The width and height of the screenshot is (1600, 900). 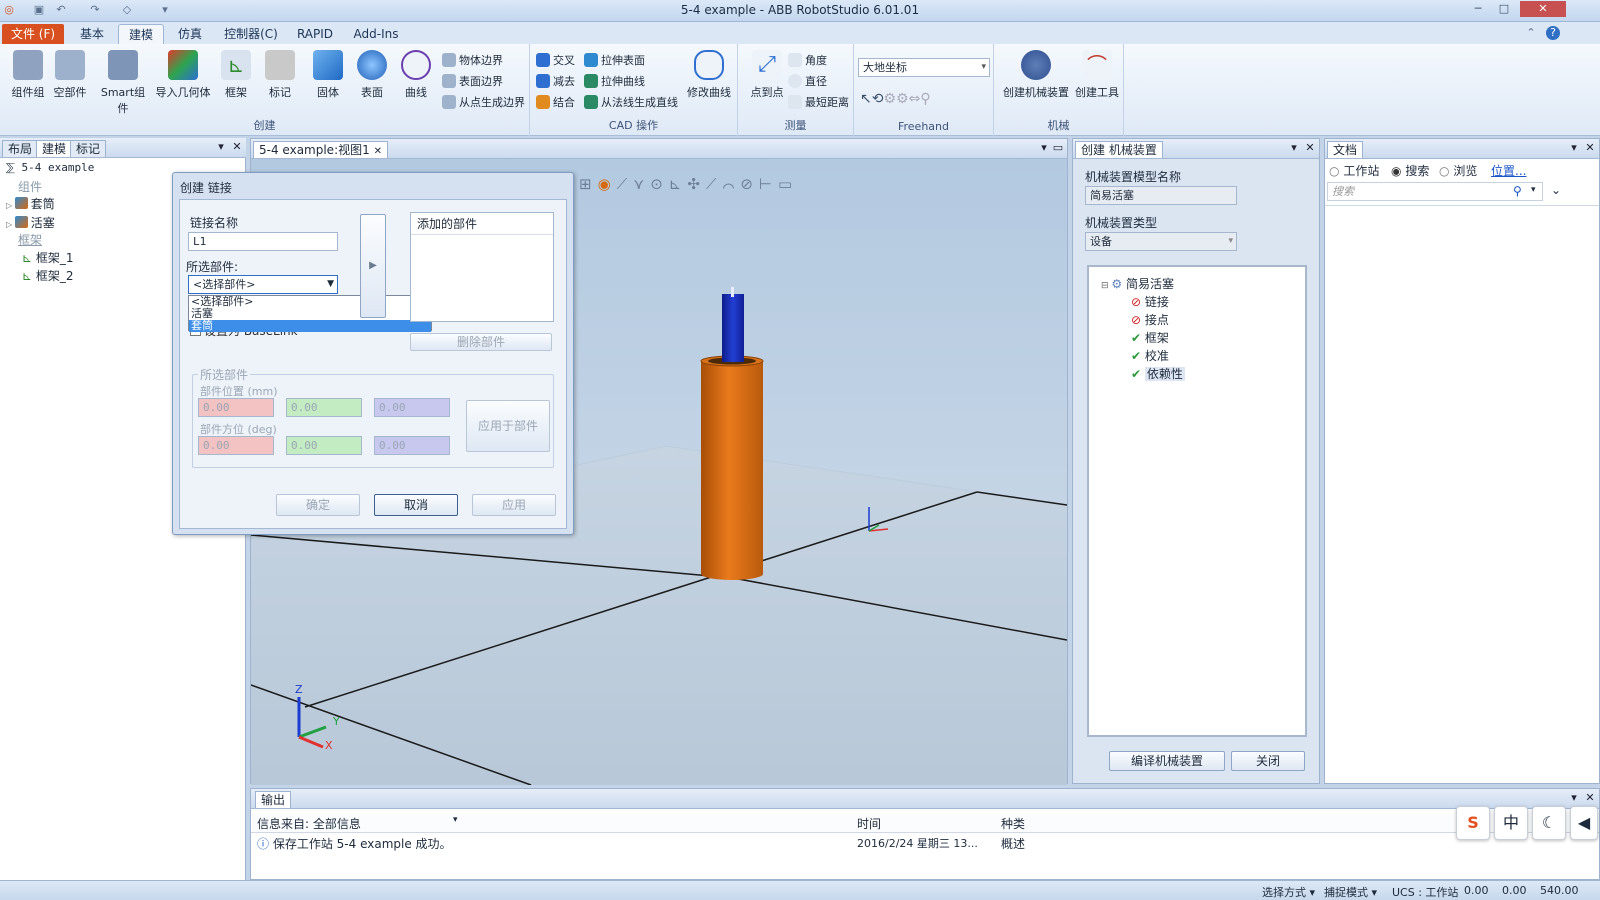 I want to click on output-message-row: ⓘ 保存工作站 5-4 example 成功。, so click(x=354, y=843).